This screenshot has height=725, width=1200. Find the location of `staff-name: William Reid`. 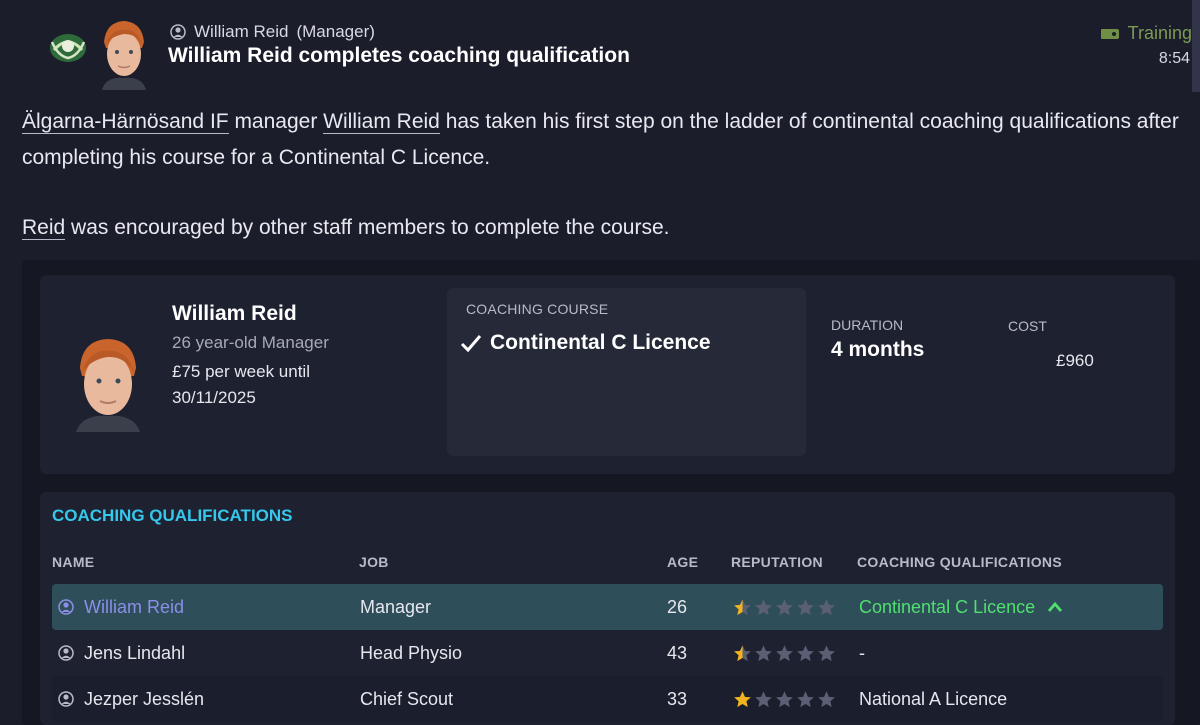

staff-name: William Reid is located at coordinates (234, 314).